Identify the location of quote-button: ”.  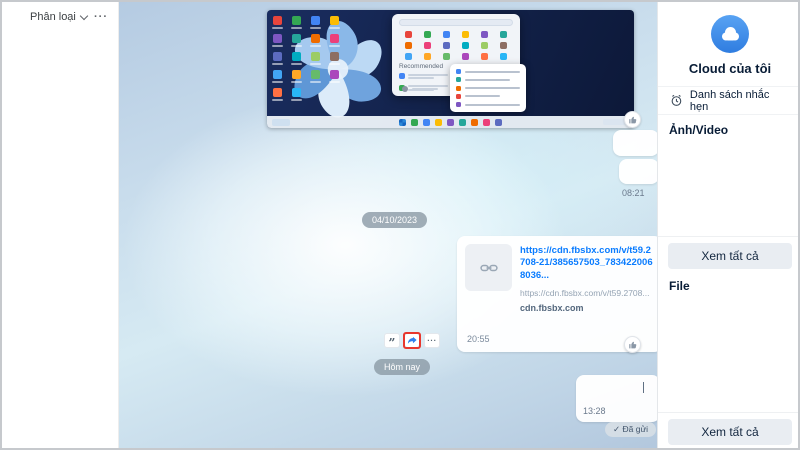
(392, 341).